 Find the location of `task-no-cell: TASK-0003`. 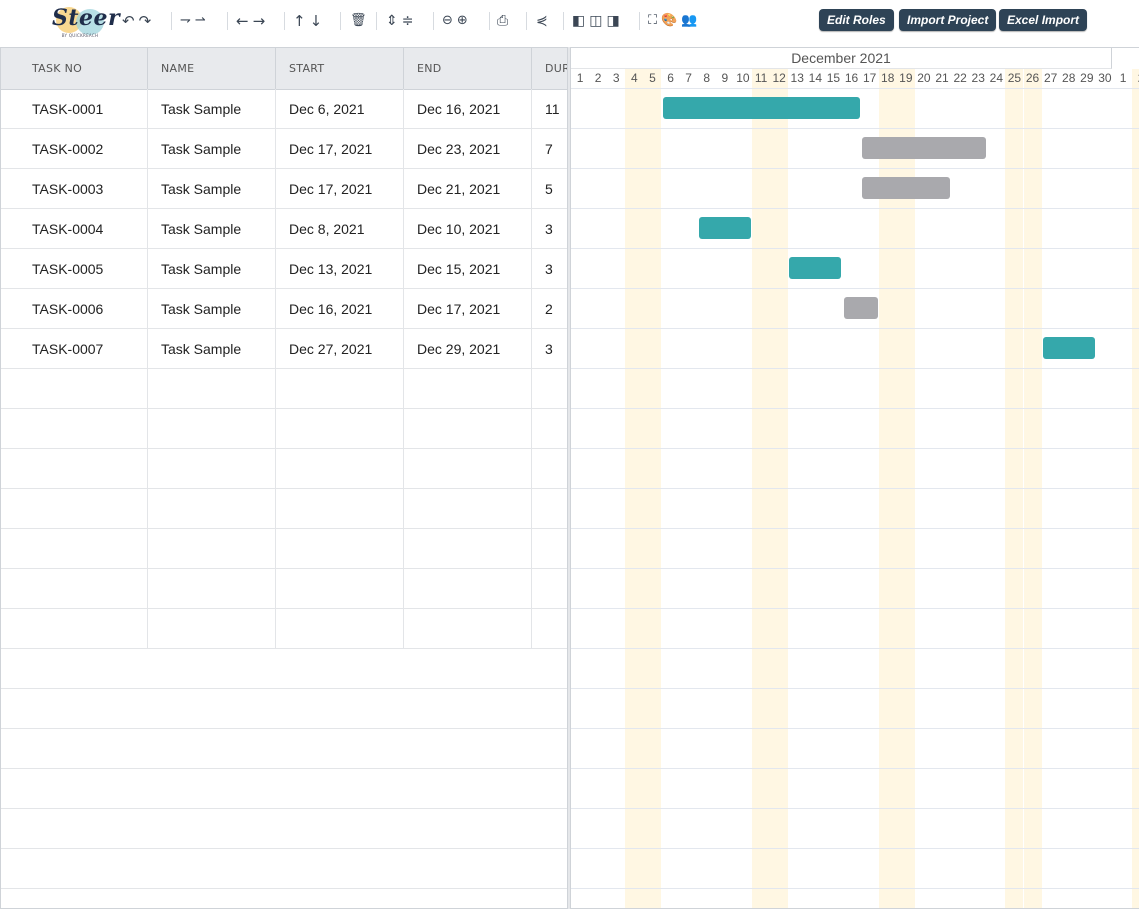

task-no-cell: TASK-0003 is located at coordinates (74, 189).